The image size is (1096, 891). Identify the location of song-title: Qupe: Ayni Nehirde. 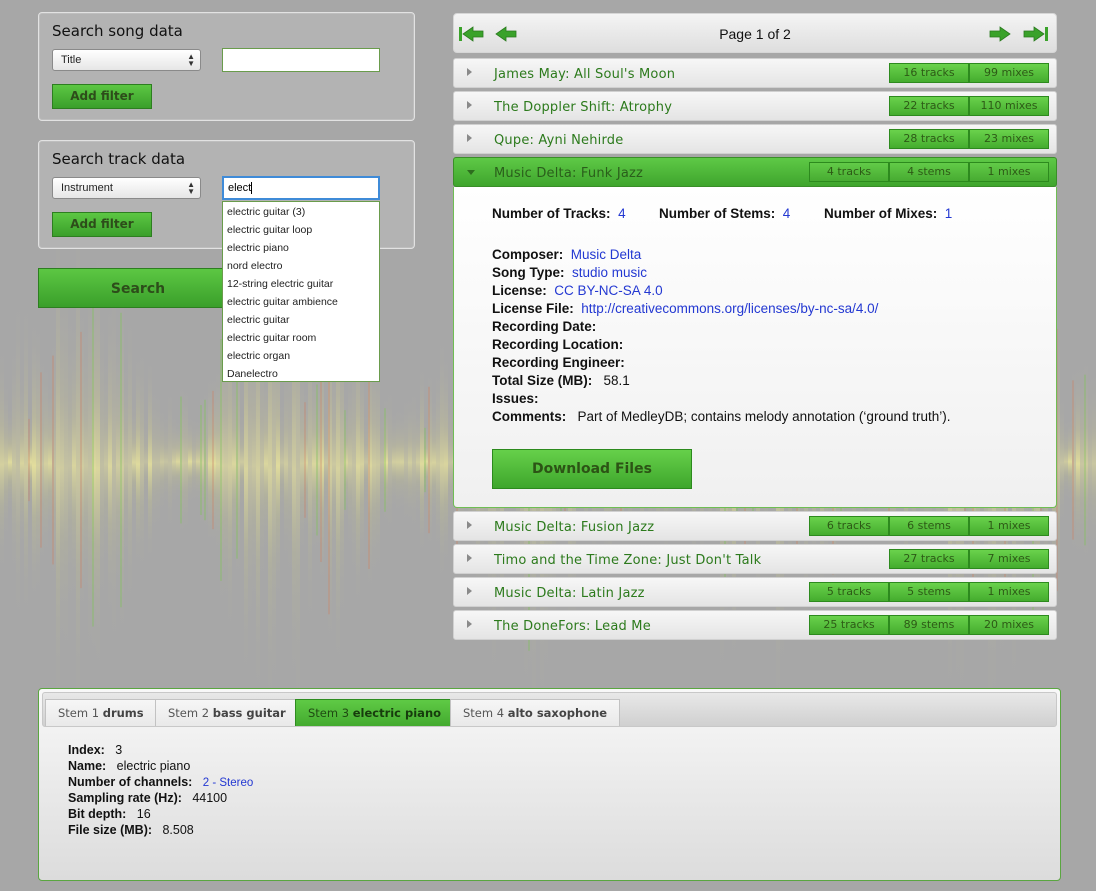
(559, 140).